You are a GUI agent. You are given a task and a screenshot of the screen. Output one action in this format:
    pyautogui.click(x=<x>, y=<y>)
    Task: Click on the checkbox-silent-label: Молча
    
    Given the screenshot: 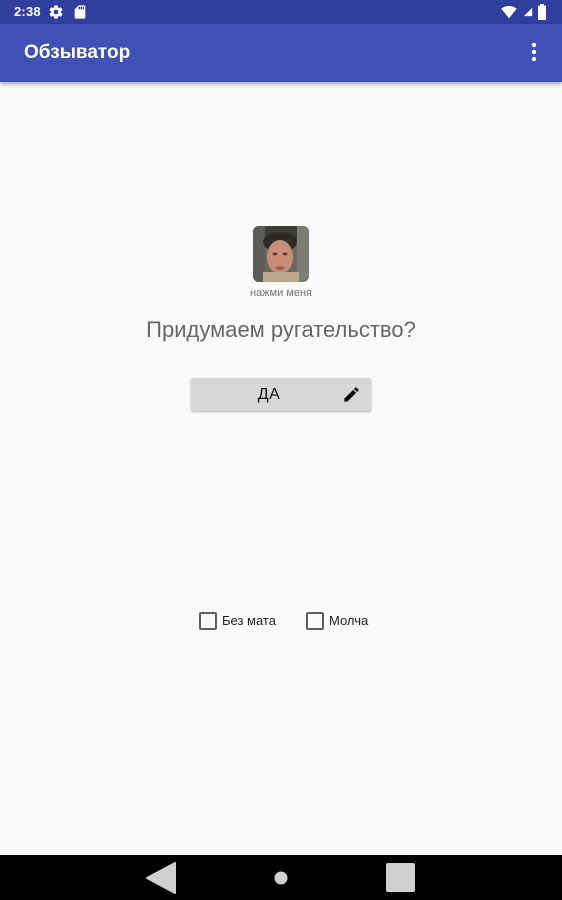 What is the action you would take?
    pyautogui.click(x=349, y=620)
    